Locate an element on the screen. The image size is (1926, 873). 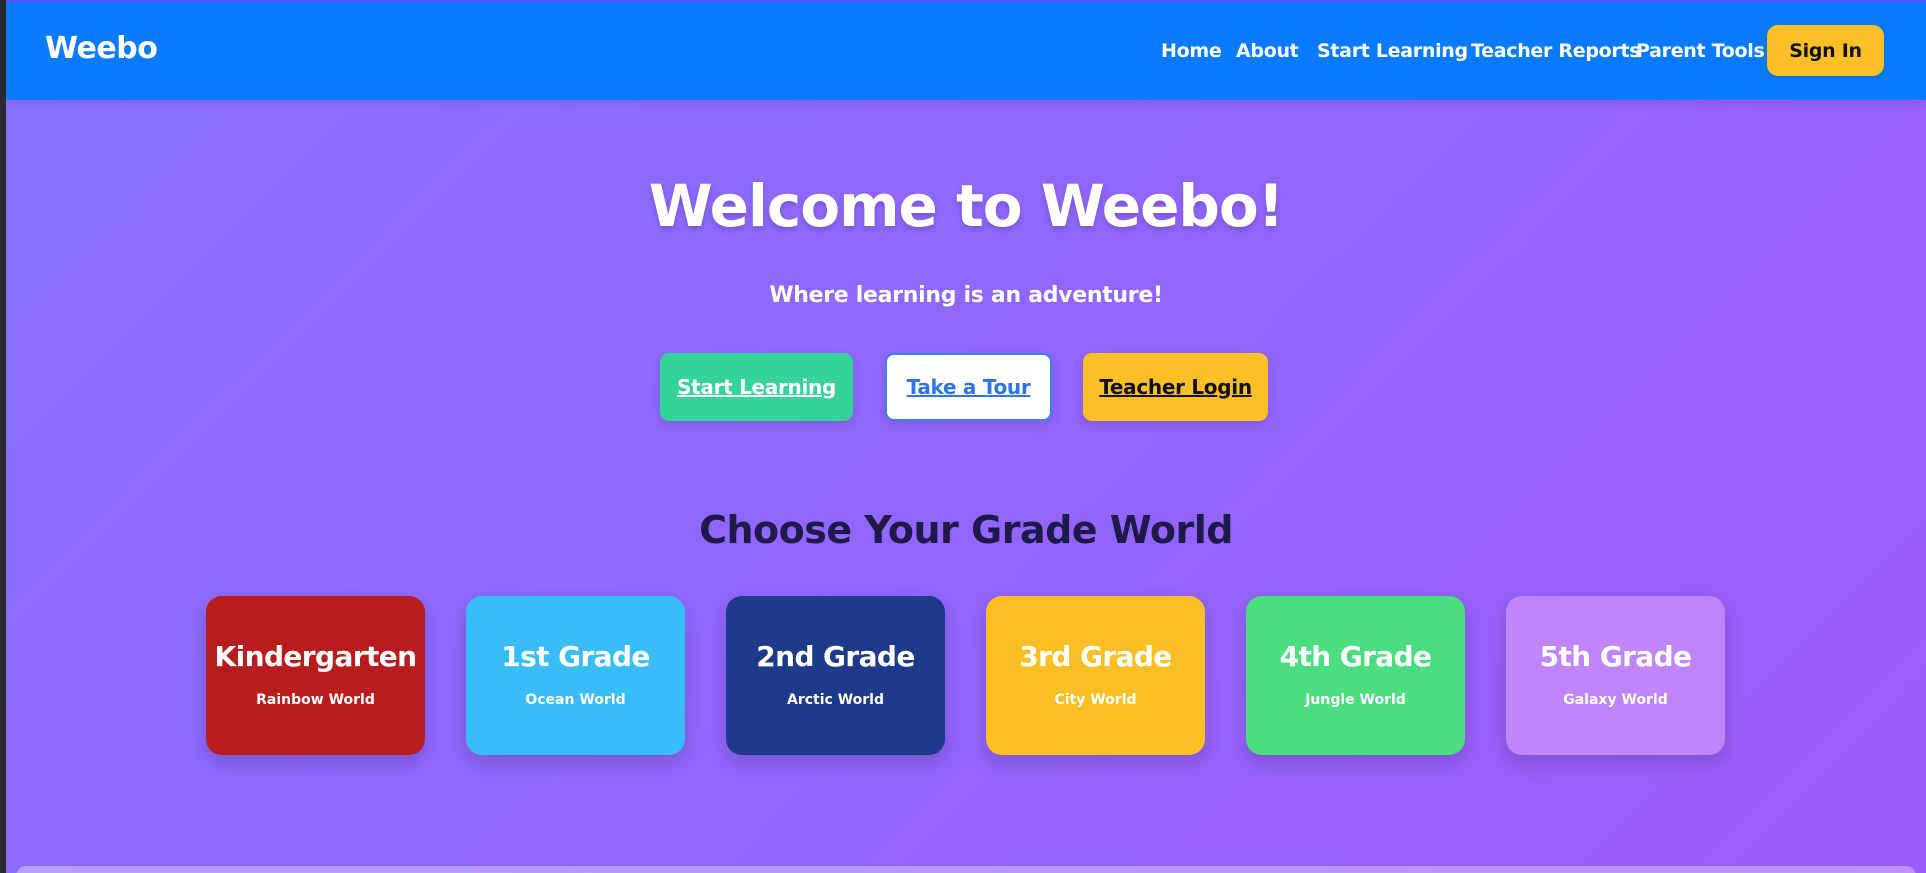
grade-world: City World is located at coordinates (1095, 700).